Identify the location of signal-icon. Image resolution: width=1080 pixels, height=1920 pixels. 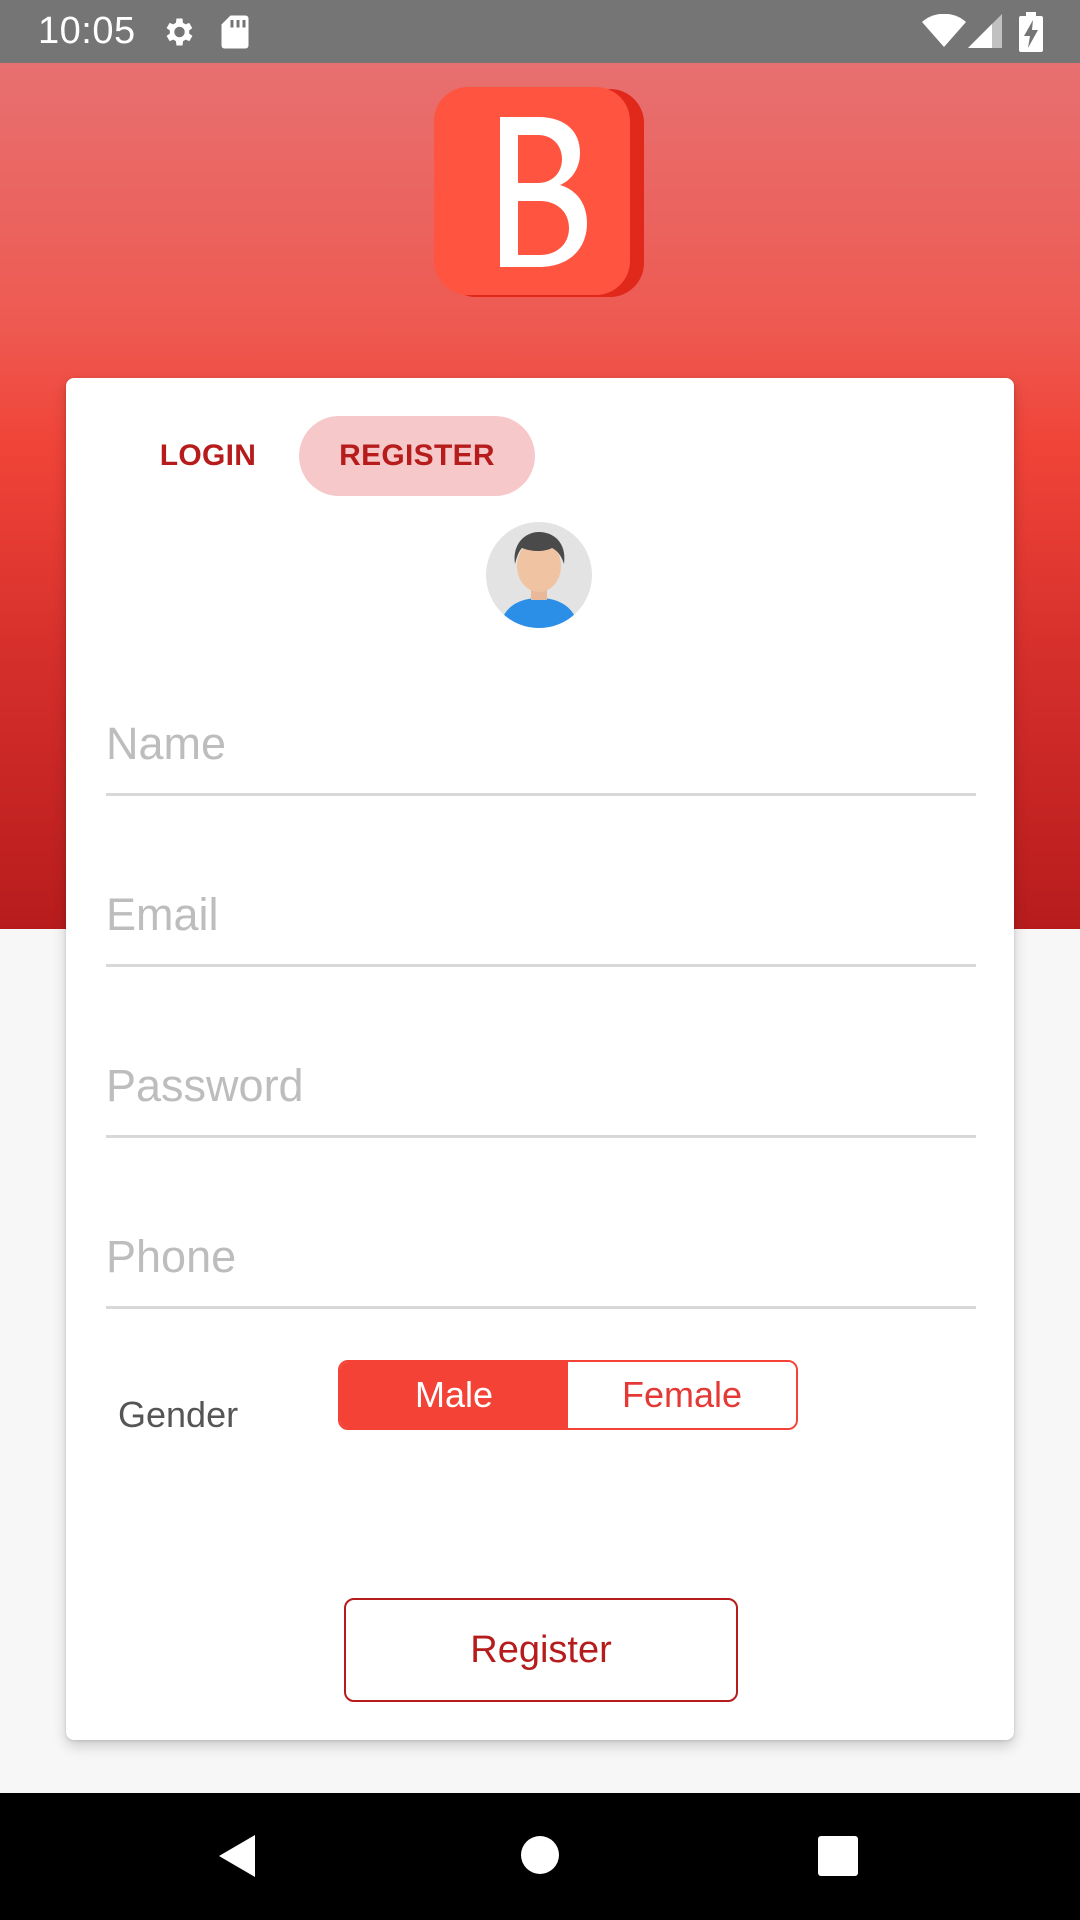
(985, 31).